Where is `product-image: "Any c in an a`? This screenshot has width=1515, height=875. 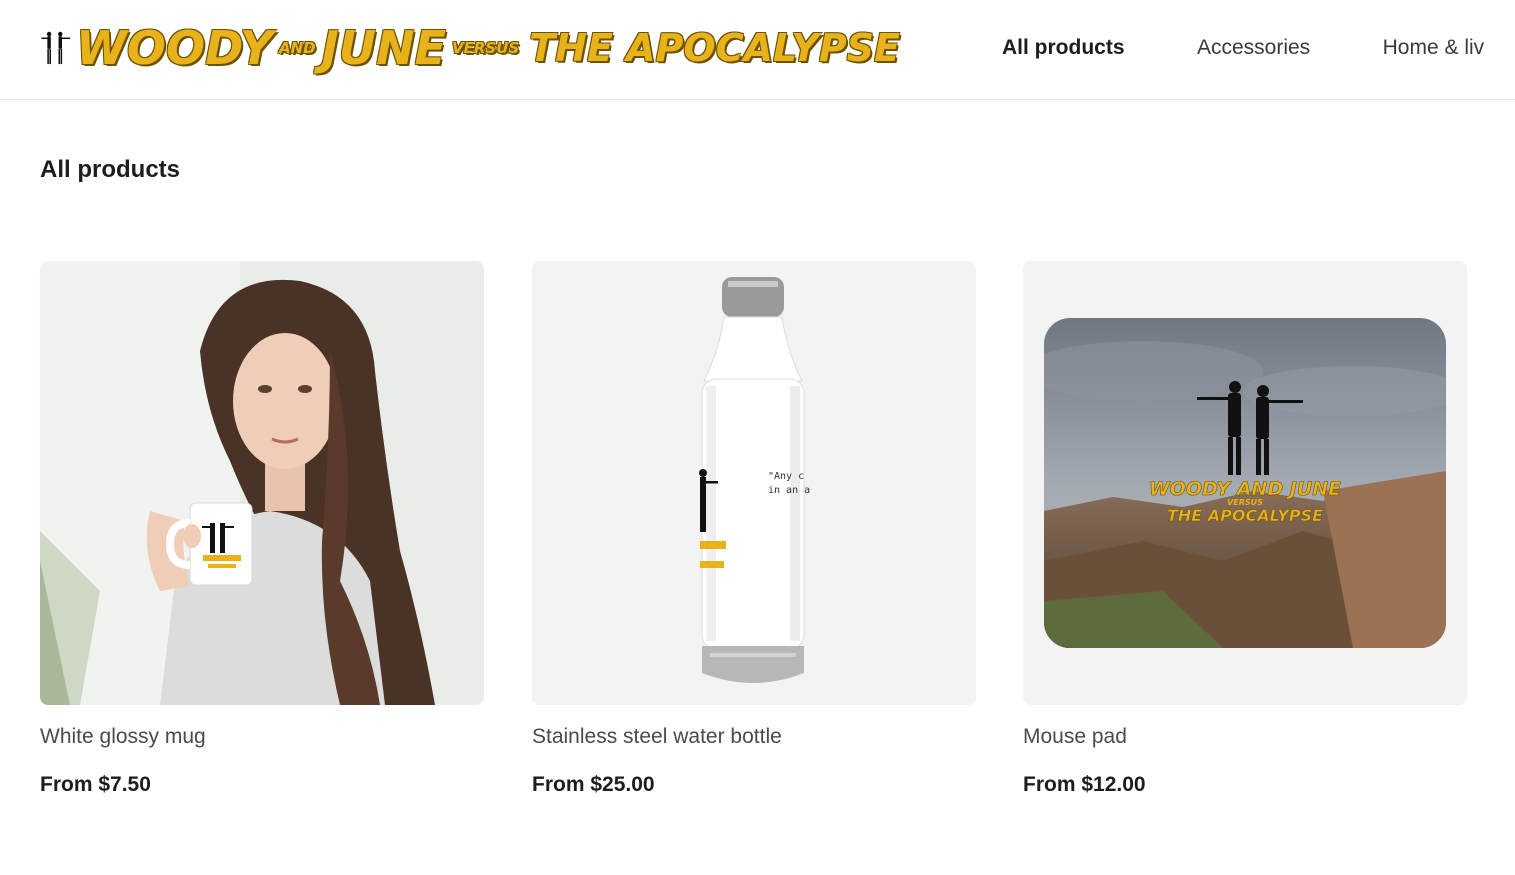
product-image: "Any c in an a is located at coordinates (754, 483).